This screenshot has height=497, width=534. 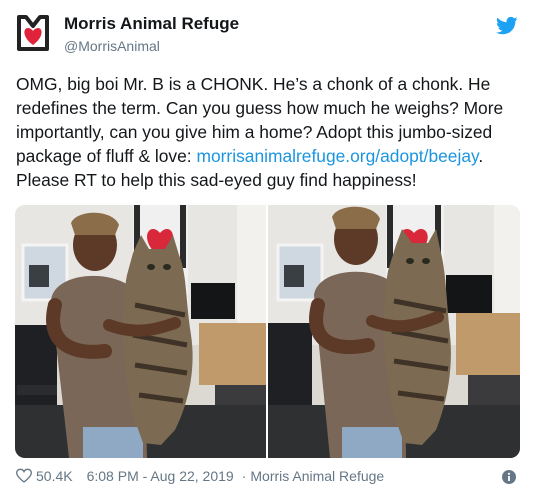 I want to click on account-avatar, so click(x=33, y=33).